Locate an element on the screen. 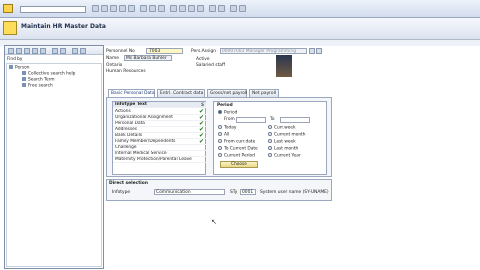 This screenshot has height=270, width=480. to-date-input is located at coordinates (295, 120).